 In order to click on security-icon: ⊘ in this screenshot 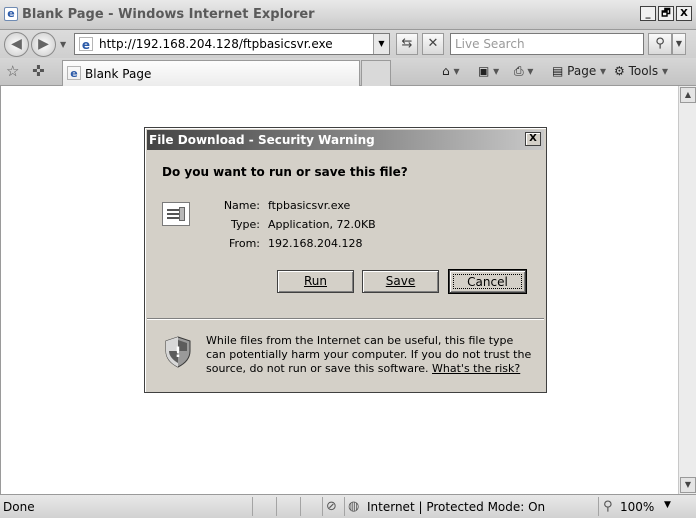, I will do `click(331, 506)`.